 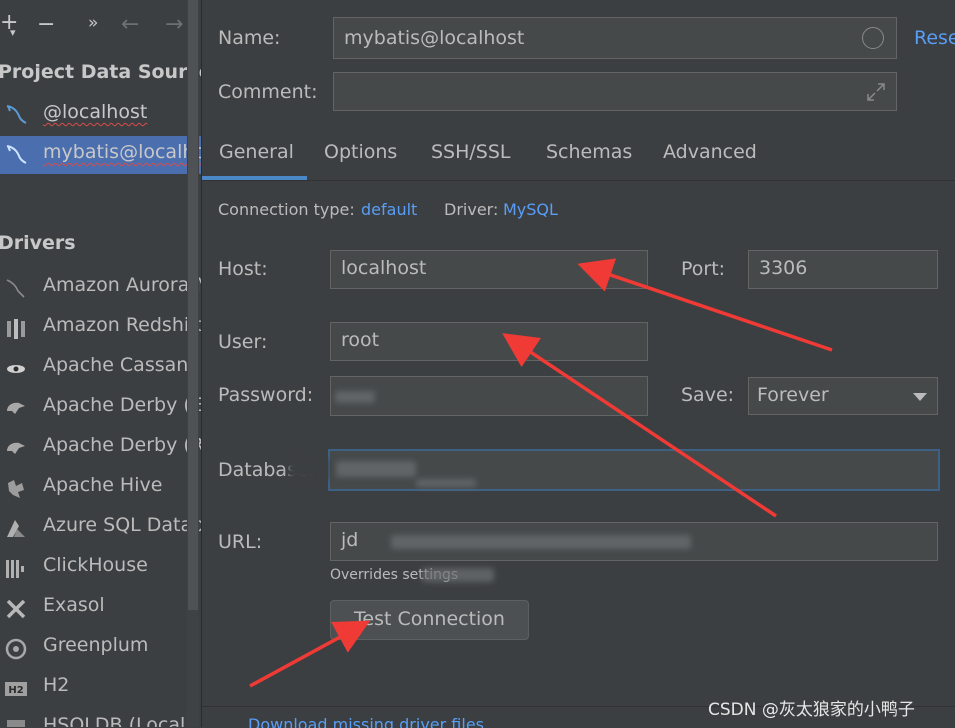 I want to click on back-arrow-icon: ←, so click(x=130, y=25).